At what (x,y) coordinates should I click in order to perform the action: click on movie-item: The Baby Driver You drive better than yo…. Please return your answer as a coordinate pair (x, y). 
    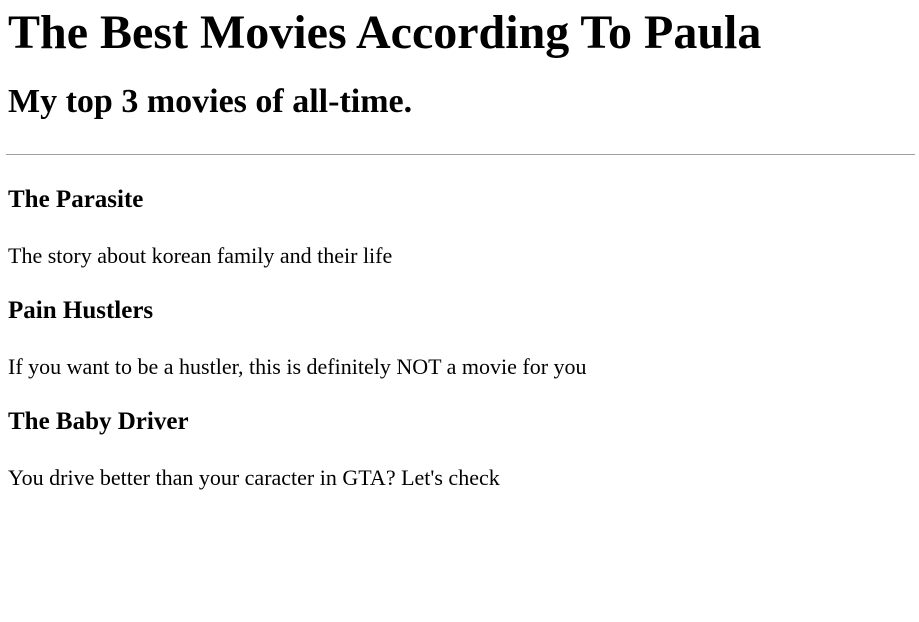
    Looking at the image, I should click on (459, 449).